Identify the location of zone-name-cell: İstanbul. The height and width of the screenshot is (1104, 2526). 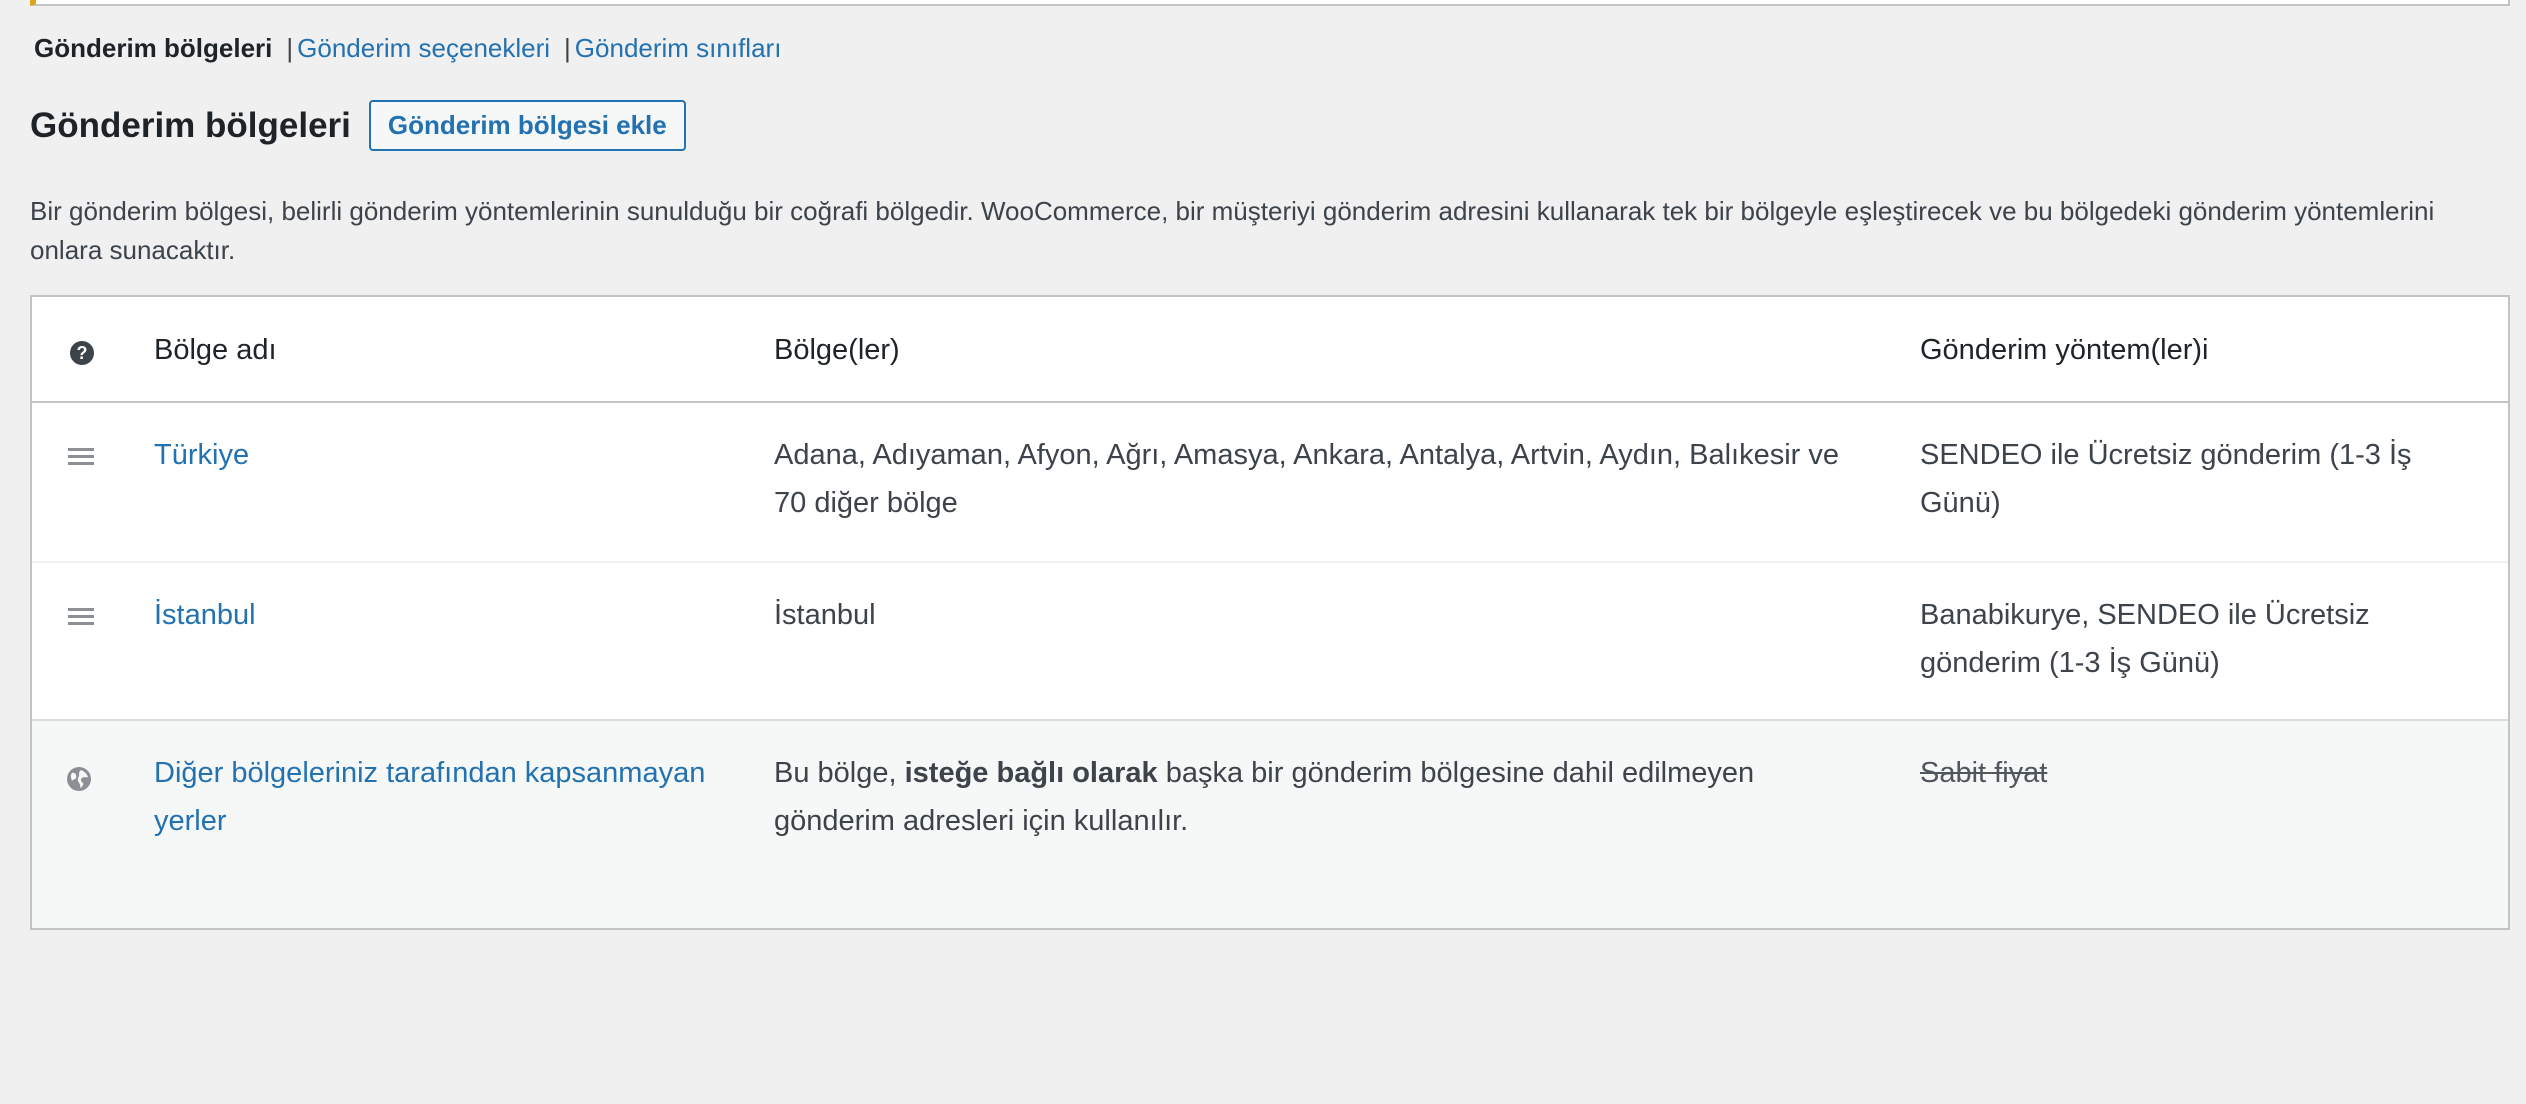
(444, 615).